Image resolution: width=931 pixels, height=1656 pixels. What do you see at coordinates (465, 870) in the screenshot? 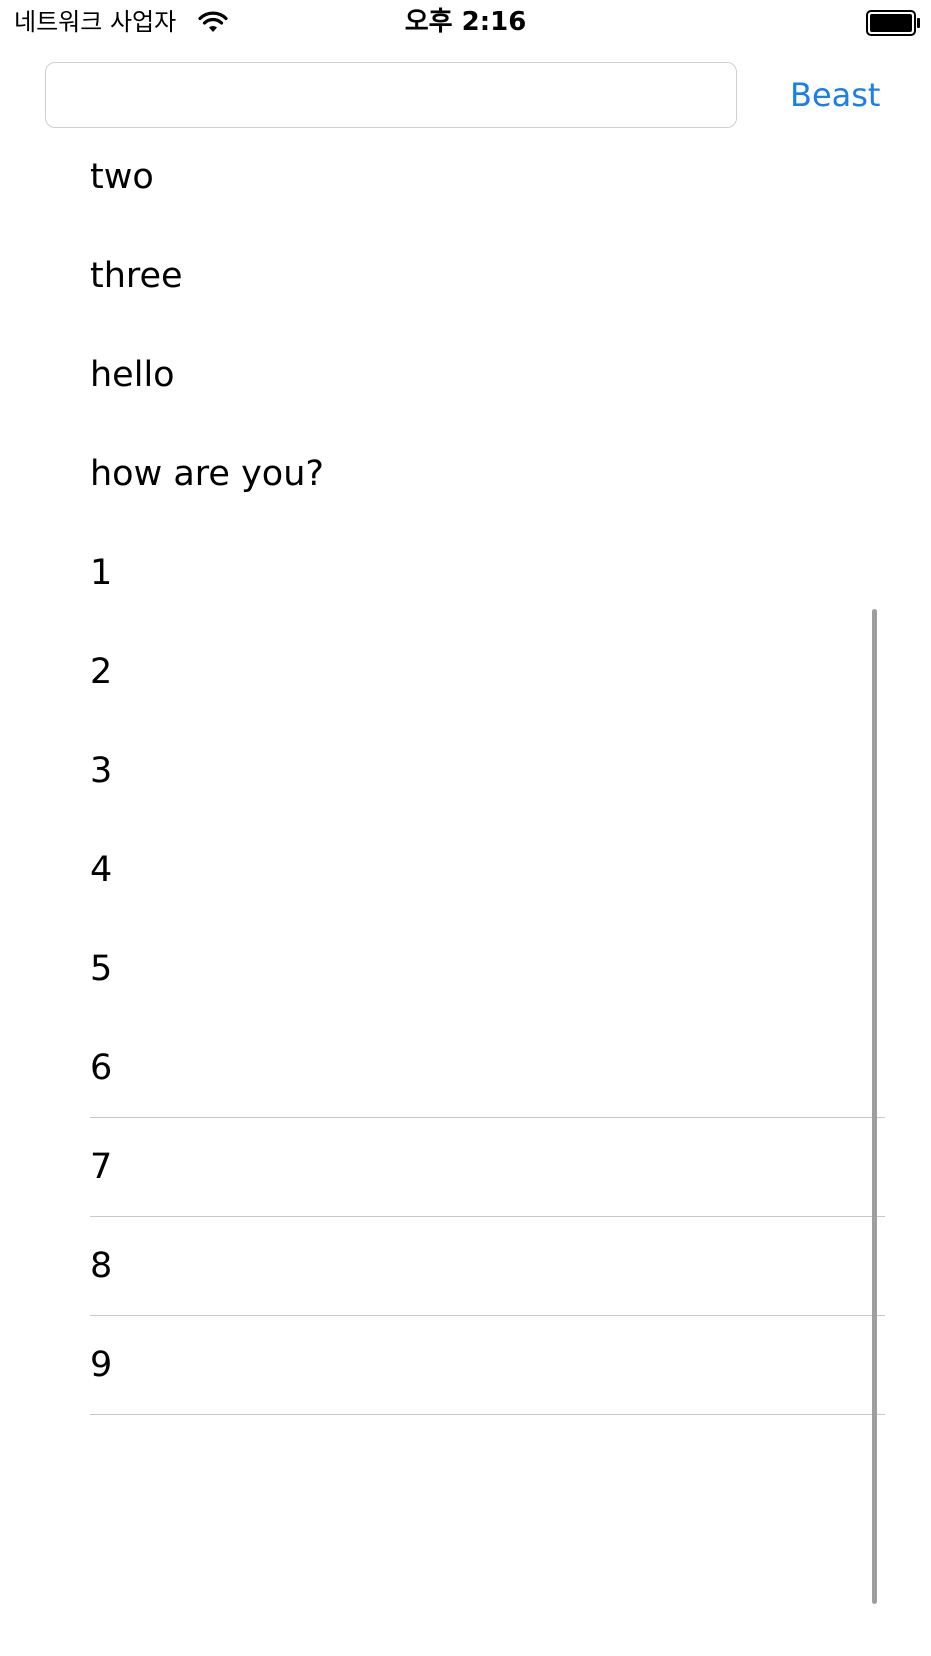
I see `list-item: 4` at bounding box center [465, 870].